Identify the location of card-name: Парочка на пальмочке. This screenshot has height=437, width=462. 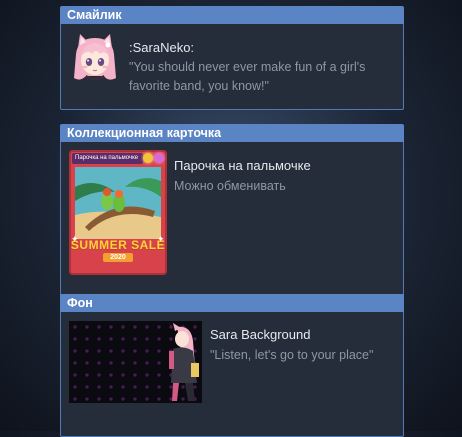
(242, 165).